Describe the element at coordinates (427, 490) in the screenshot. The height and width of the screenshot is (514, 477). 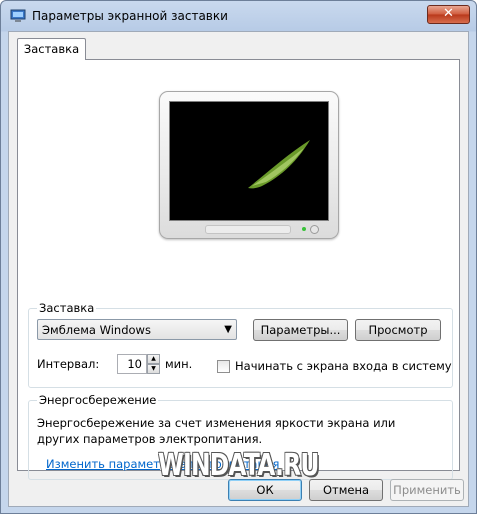
I see `apply-button: Применить` at that location.